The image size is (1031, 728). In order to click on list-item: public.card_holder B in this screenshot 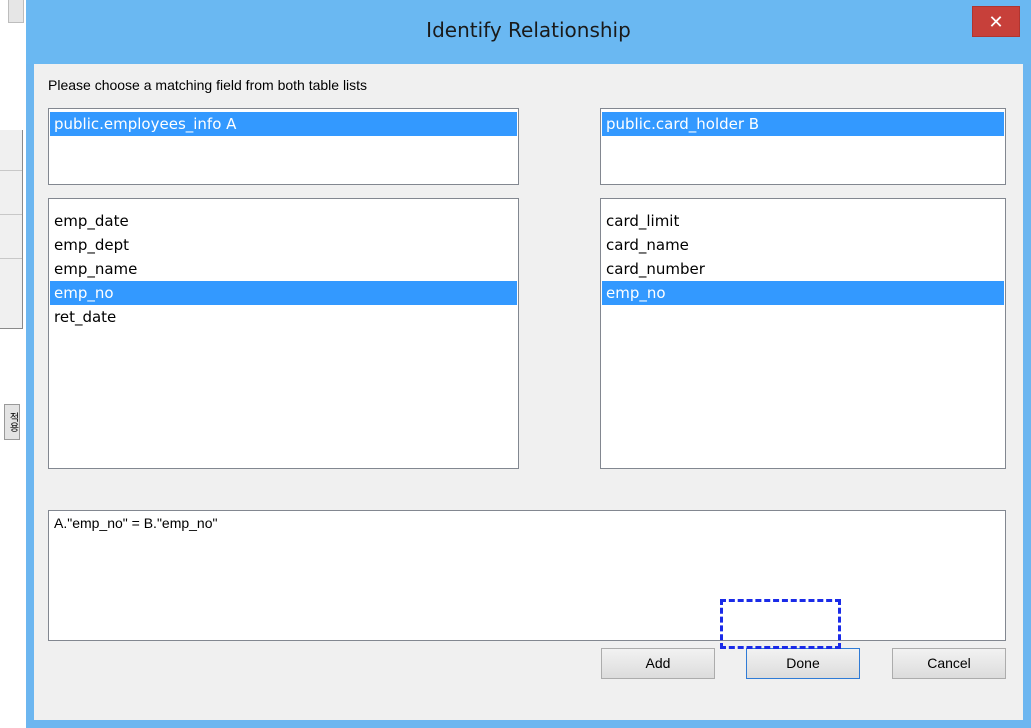, I will do `click(803, 124)`.